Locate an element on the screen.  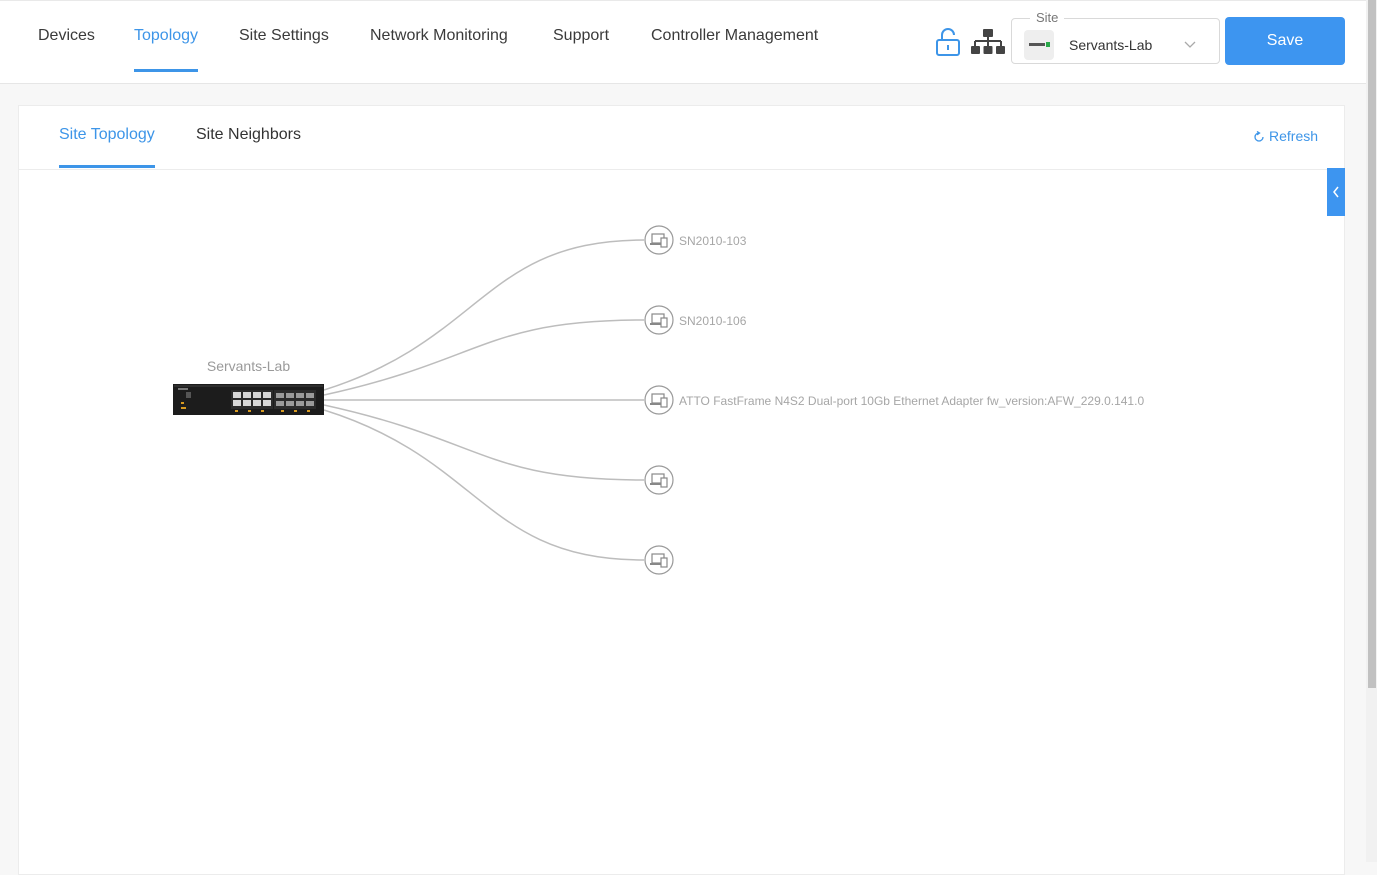
tab-site-settings: Site Settings is located at coordinates (284, 43).